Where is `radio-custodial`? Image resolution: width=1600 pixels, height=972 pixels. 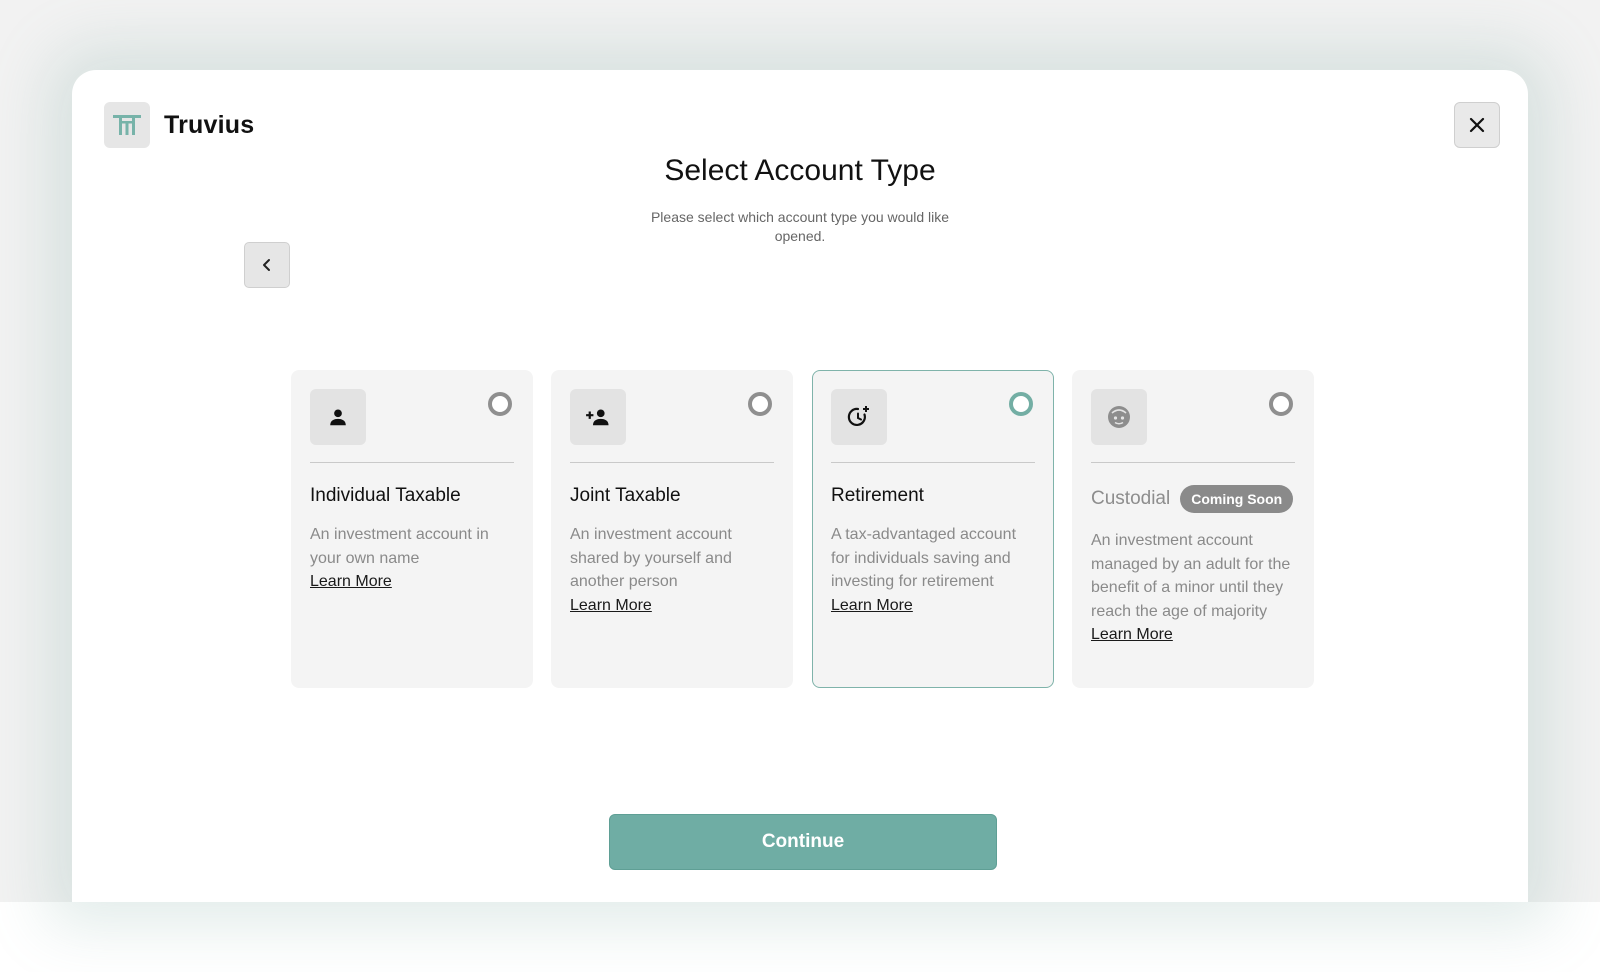
radio-custodial is located at coordinates (1281, 404).